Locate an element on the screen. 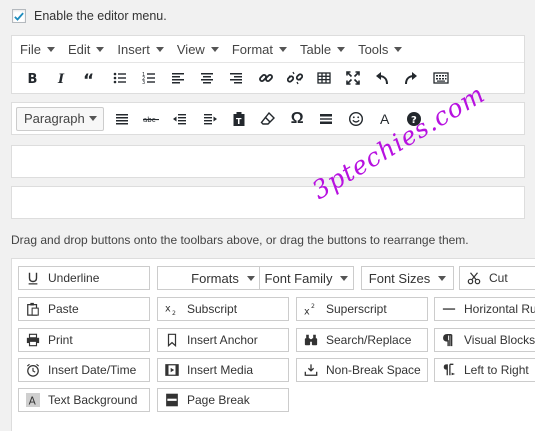  menu-edit: Edit is located at coordinates (88, 49).